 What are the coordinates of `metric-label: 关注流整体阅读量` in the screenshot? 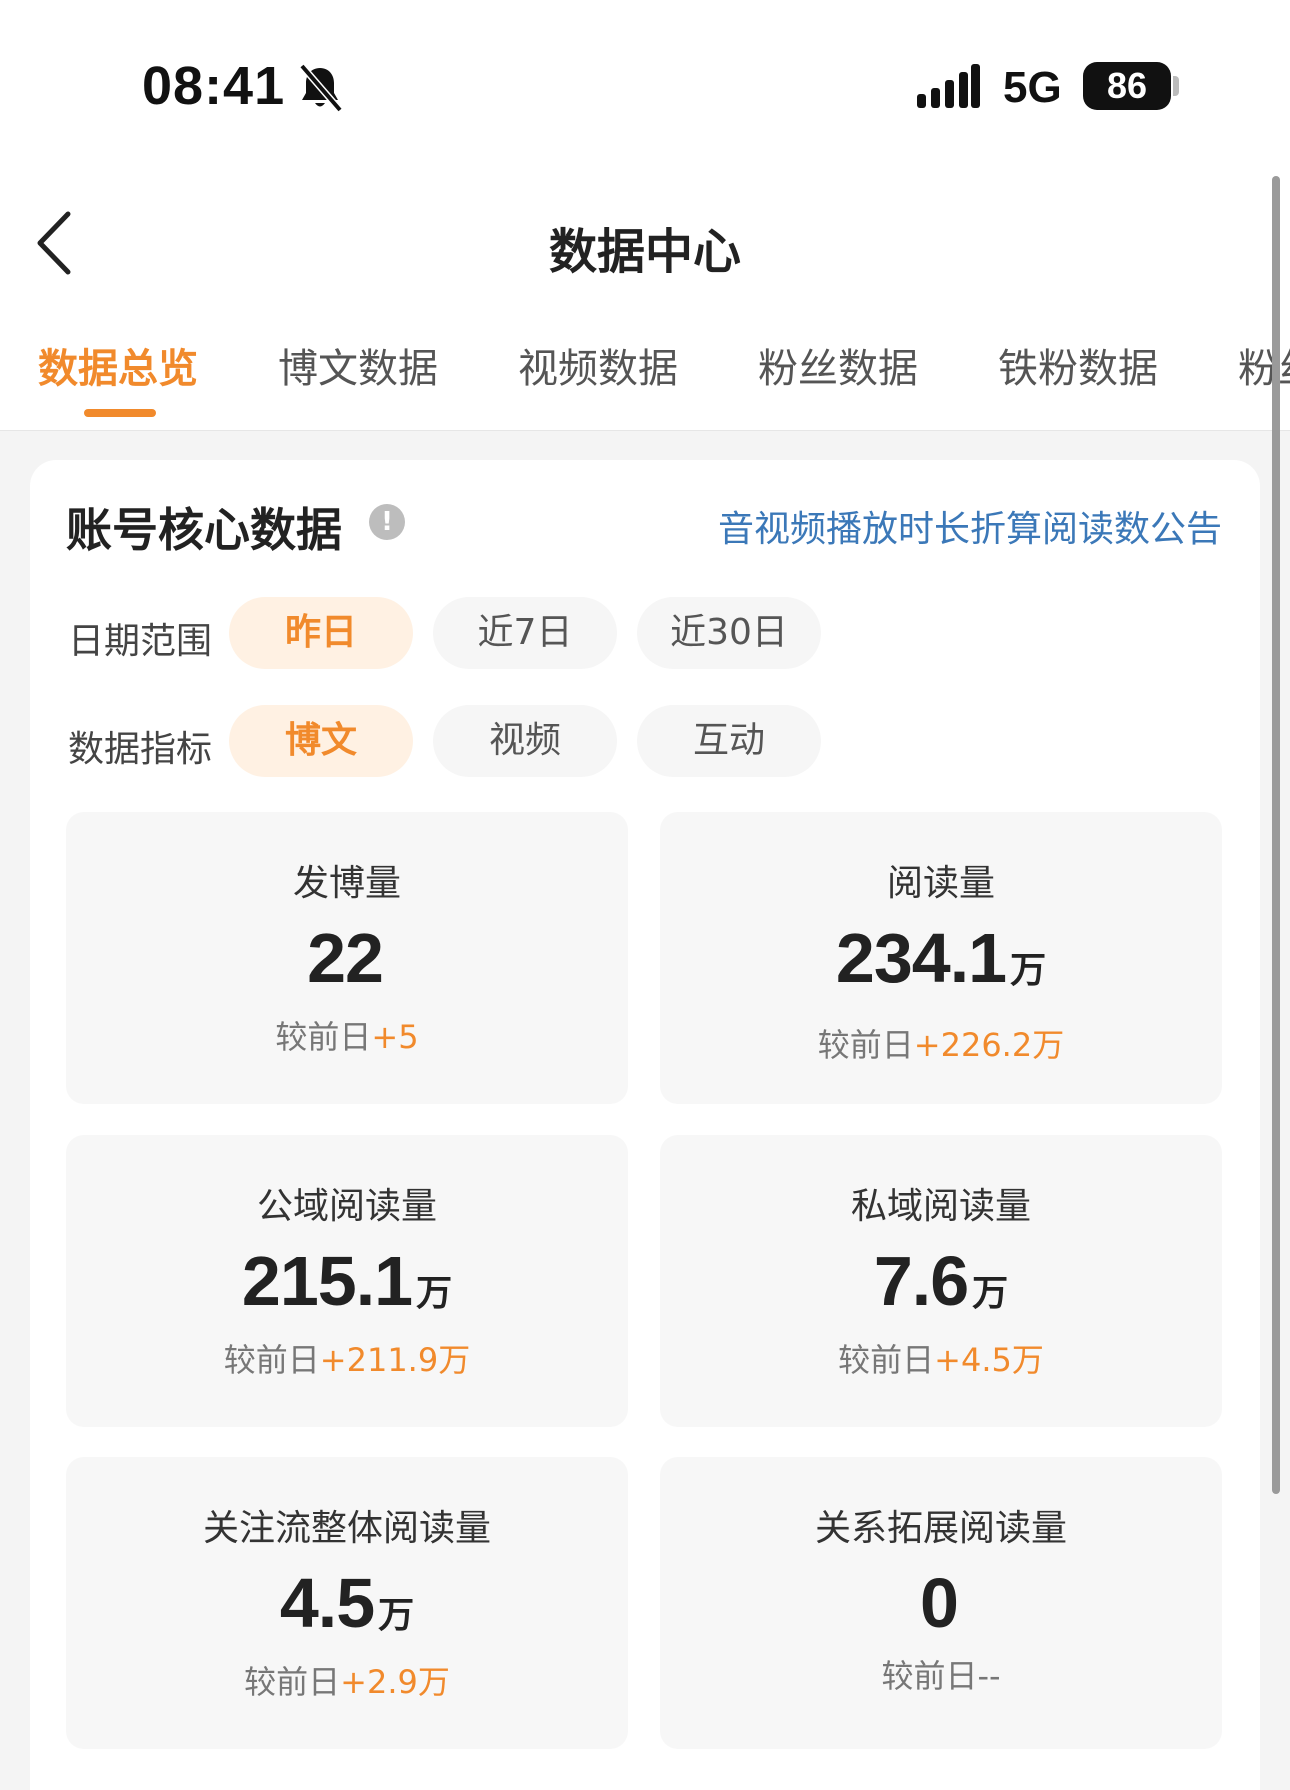 It's located at (346, 1528).